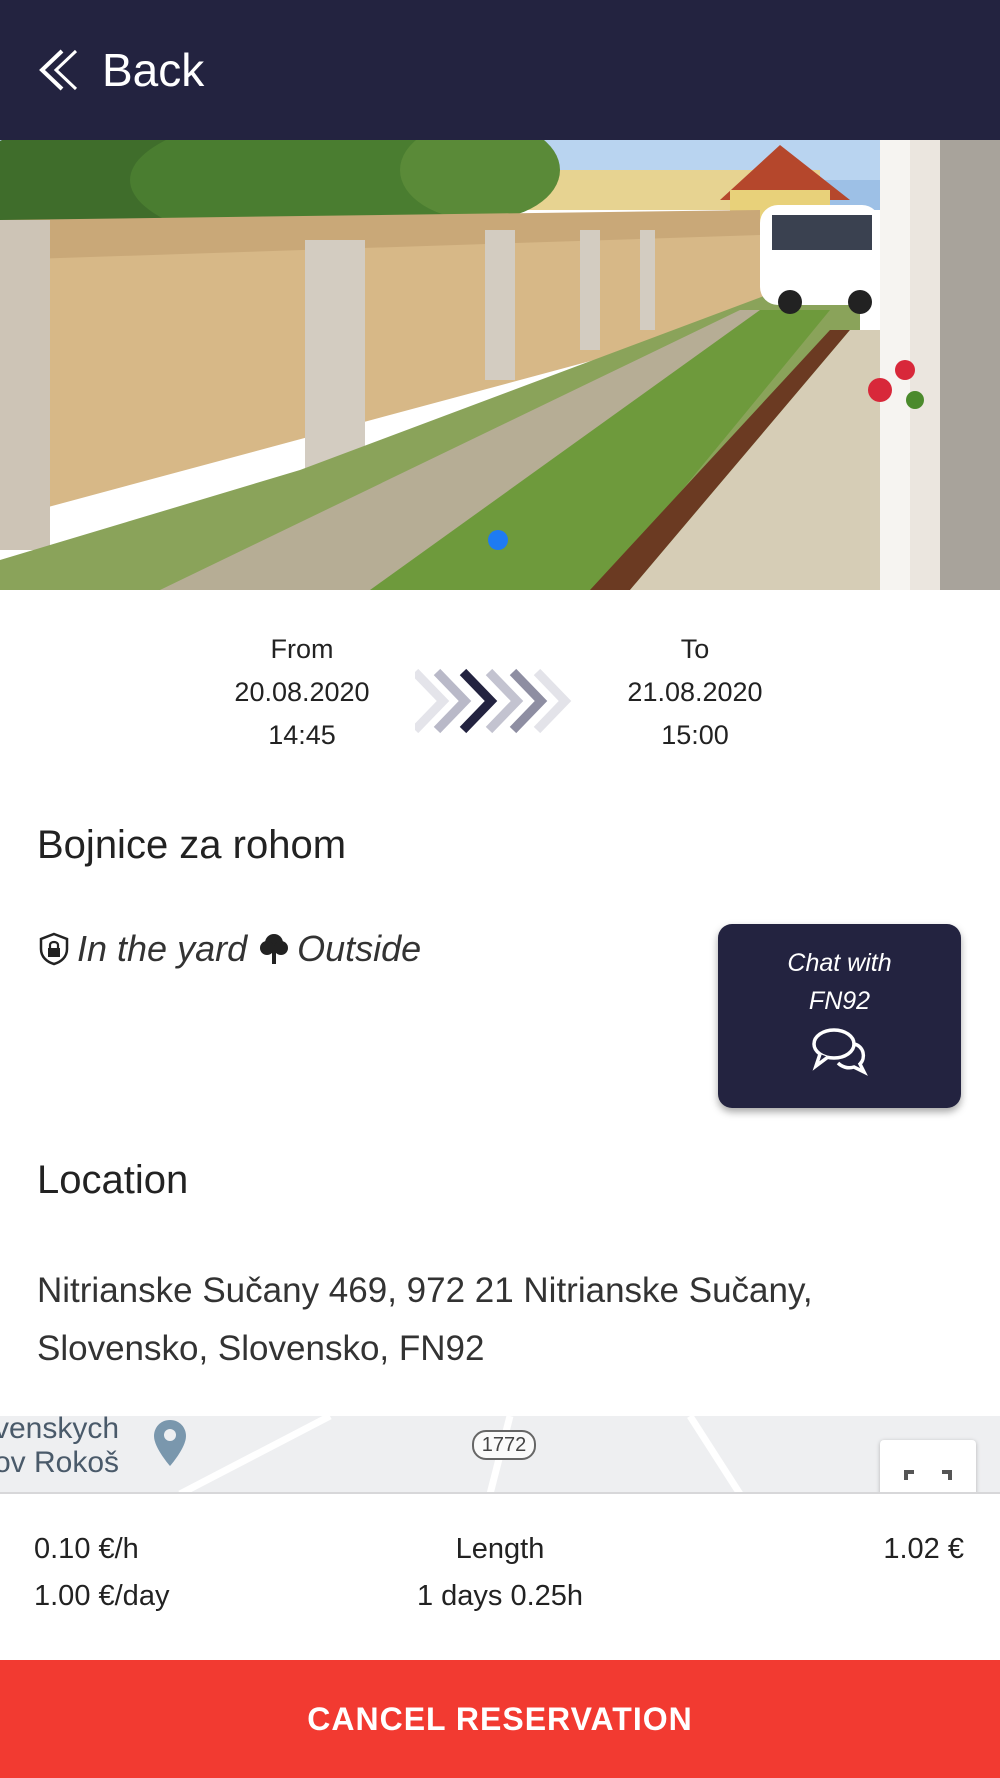  I want to click on length-label: Length, so click(500, 1549).